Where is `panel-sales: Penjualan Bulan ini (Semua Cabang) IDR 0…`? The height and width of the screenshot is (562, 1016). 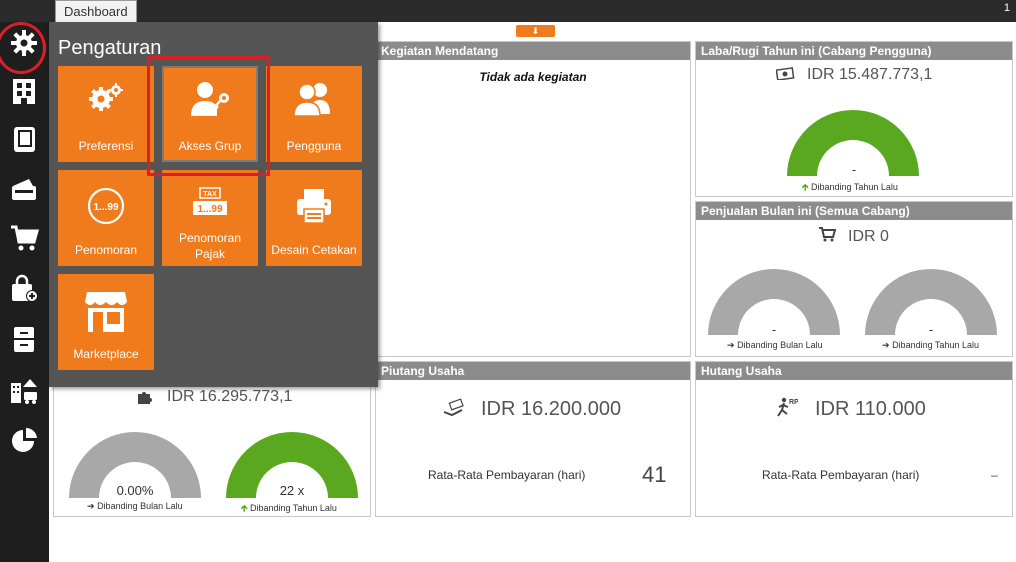 panel-sales: Penjualan Bulan ini (Semua Cabang) IDR 0… is located at coordinates (854, 279).